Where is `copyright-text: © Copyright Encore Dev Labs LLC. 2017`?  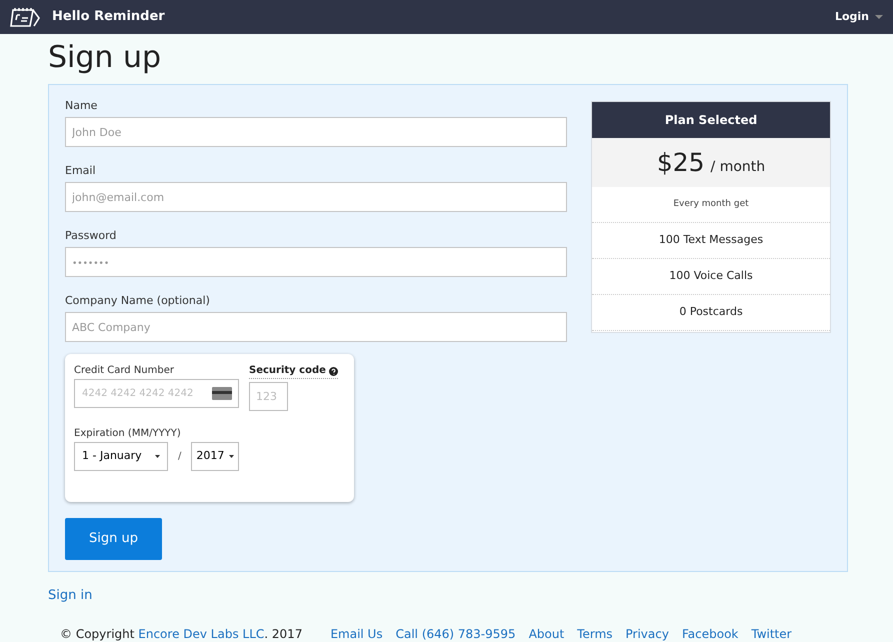 copyright-text: © Copyright Encore Dev Labs LLC. 2017 is located at coordinates (181, 634).